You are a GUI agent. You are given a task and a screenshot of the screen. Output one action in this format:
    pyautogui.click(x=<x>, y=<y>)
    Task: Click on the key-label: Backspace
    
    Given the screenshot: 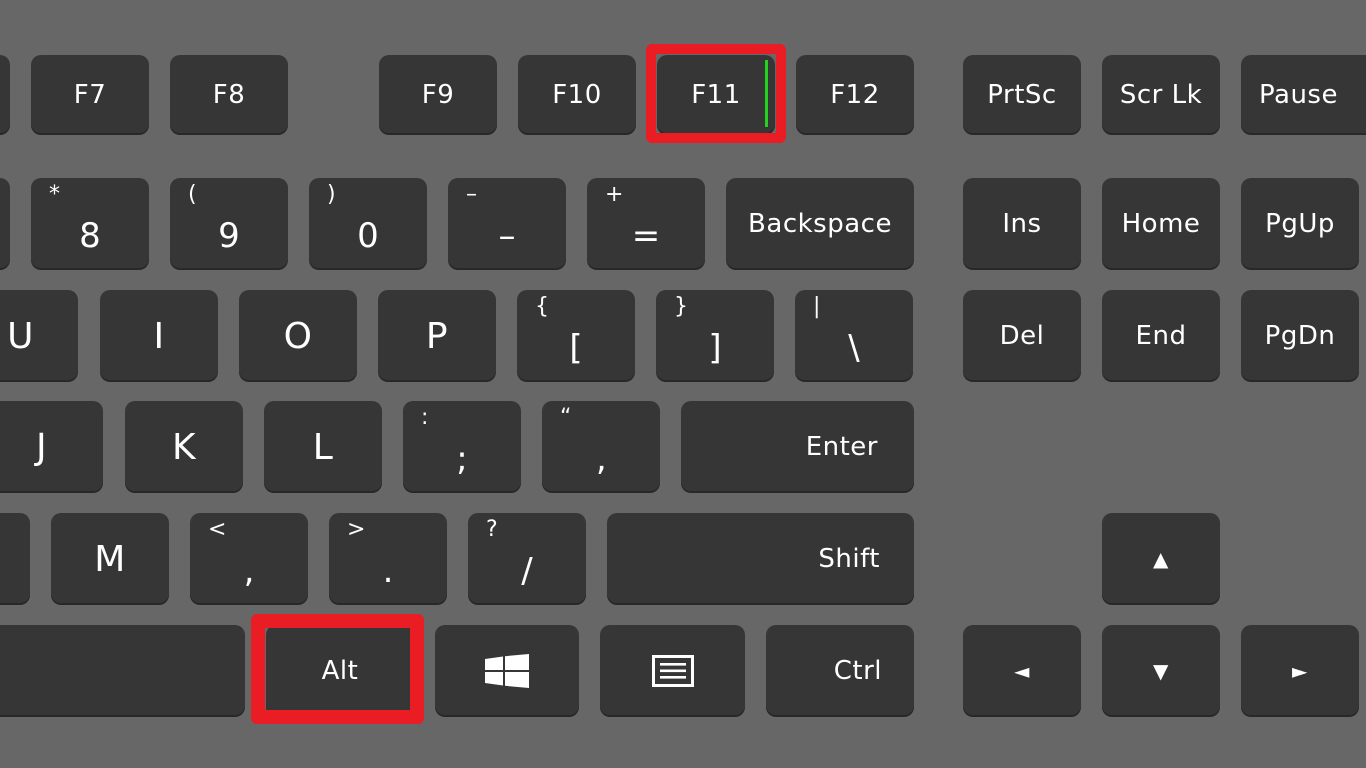 What is the action you would take?
    pyautogui.click(x=820, y=224)
    